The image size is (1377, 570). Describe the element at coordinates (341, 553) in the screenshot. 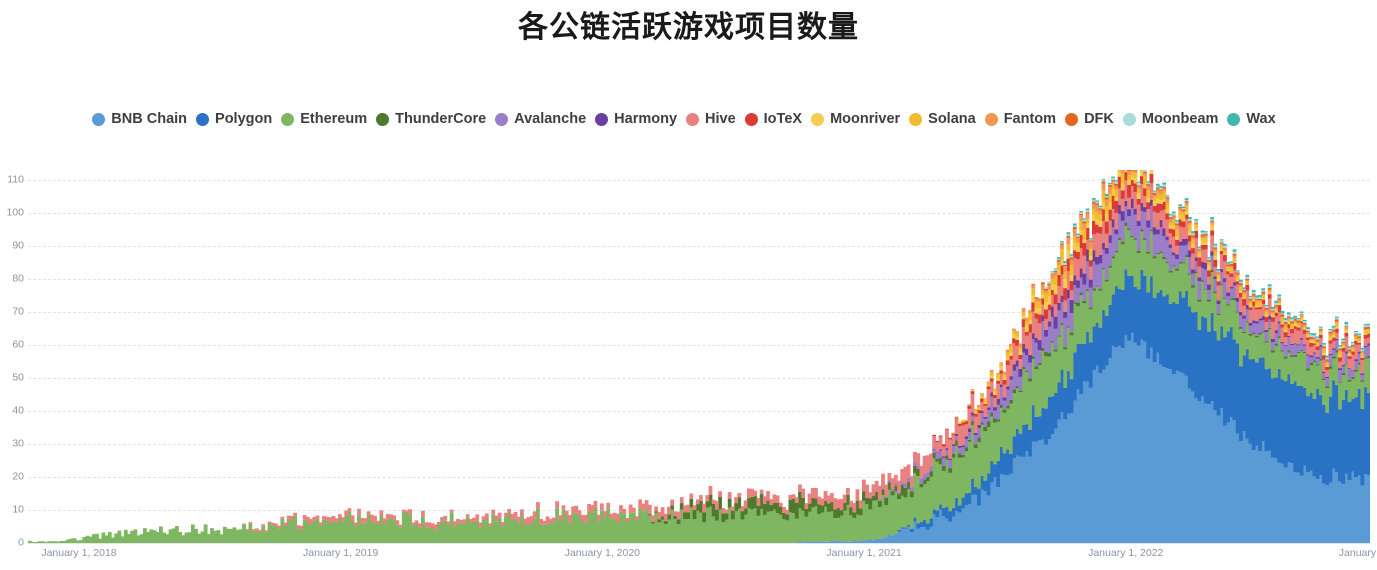

I see `x-axis-tick-label: January 1, 2019` at that location.